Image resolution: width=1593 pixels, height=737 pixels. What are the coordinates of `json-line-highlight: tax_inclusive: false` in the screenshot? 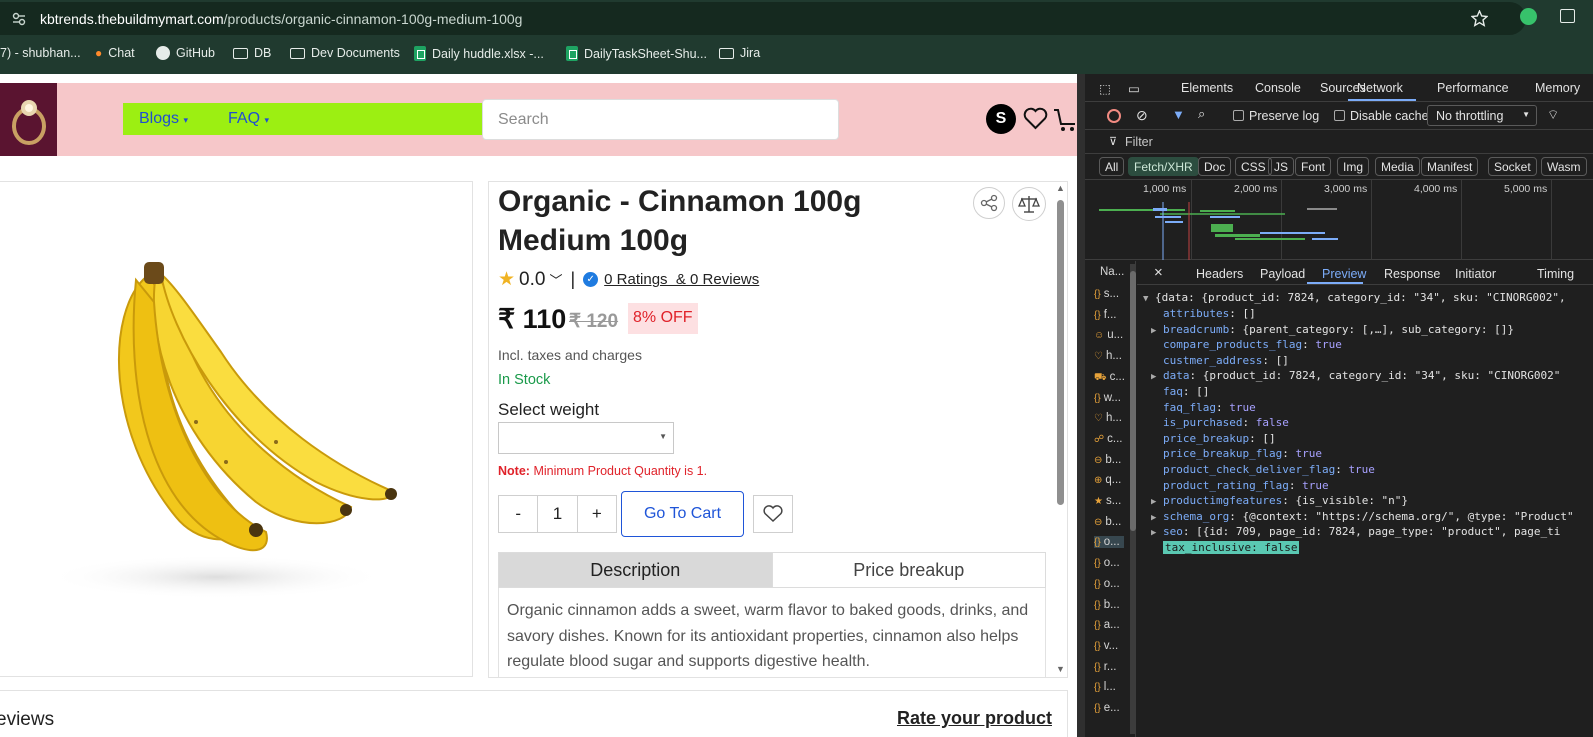 It's located at (1231, 548).